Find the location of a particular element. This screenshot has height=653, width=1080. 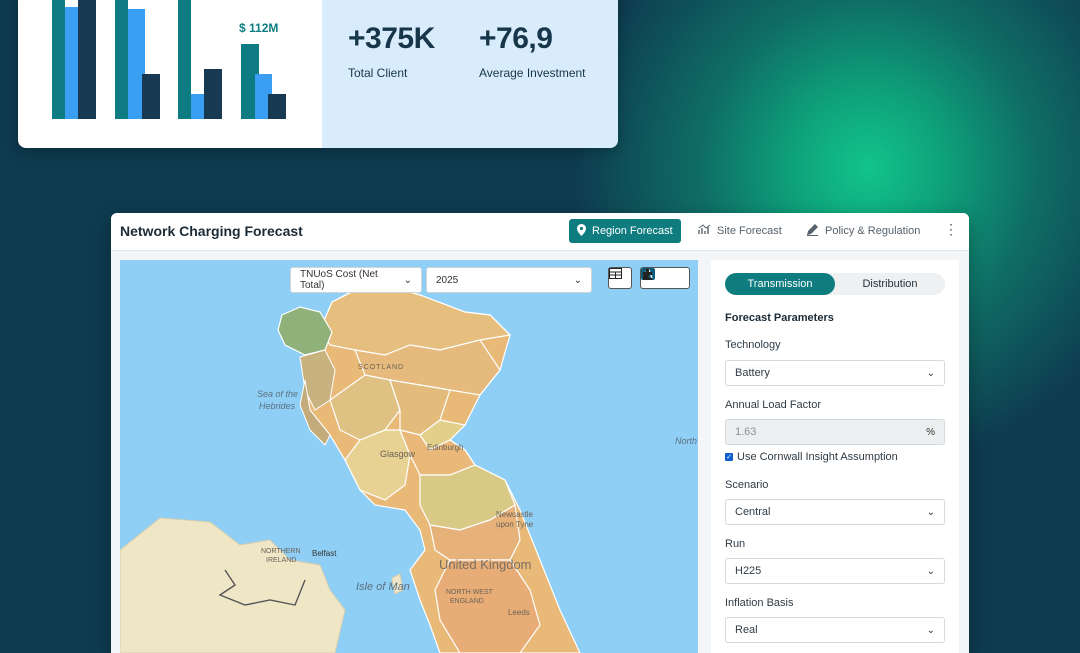

metric-select: TNUoS Cost (Net Total) ⌄ is located at coordinates (356, 280).